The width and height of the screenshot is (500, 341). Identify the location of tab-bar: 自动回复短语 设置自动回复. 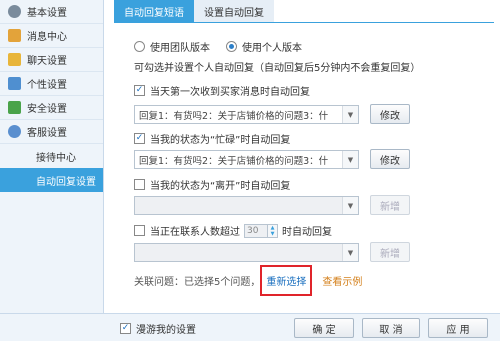
(194, 11).